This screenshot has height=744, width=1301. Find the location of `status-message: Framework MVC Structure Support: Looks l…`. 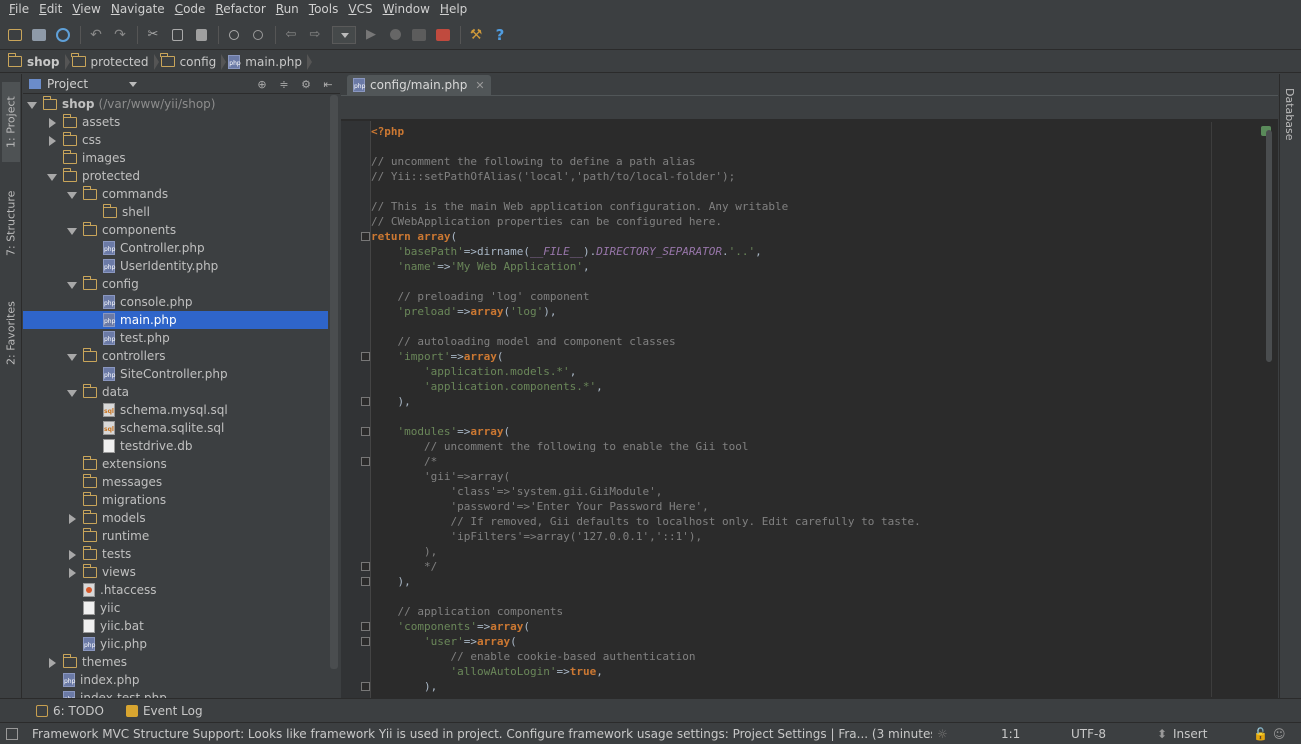

status-message: Framework MVC Structure Support: Looks l… is located at coordinates (482, 734).